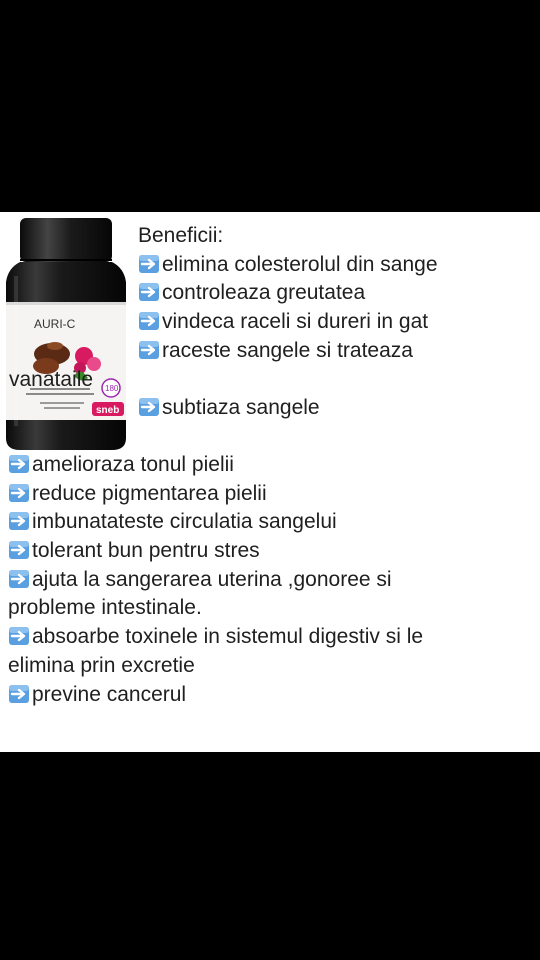 The height and width of the screenshot is (960, 540). Describe the element at coordinates (181, 235) in the screenshot. I see `benefits-heading: Beneficii:` at that location.